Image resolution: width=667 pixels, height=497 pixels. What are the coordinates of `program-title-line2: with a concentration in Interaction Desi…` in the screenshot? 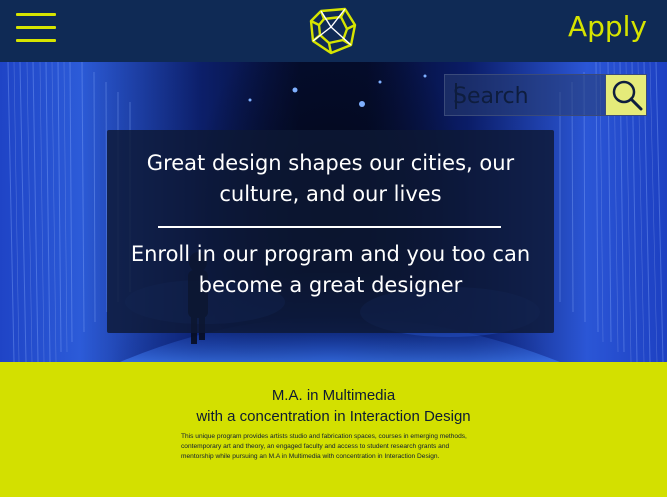 It's located at (333, 416).